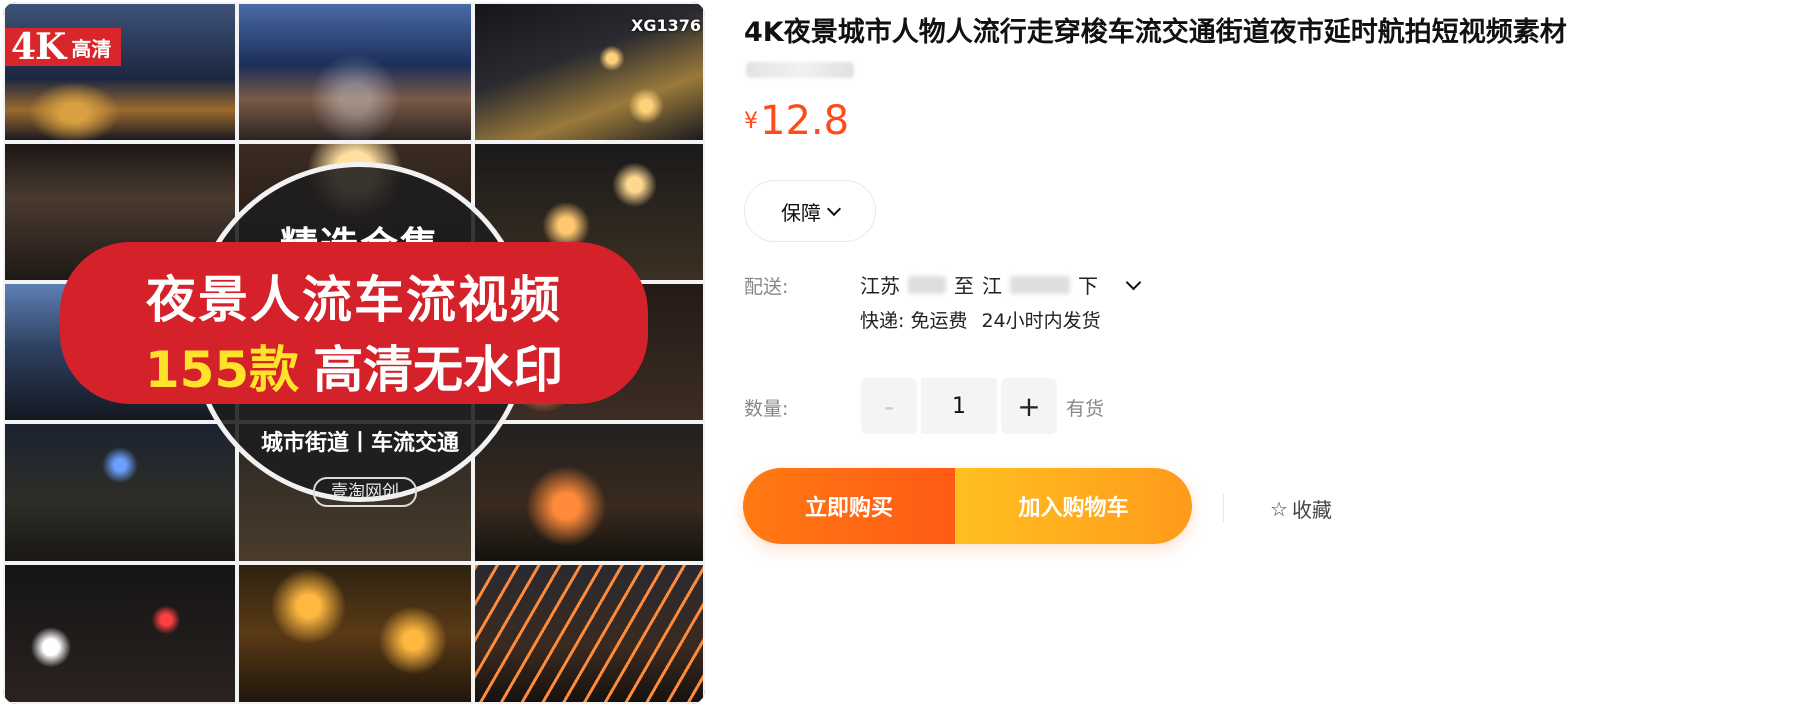 The height and width of the screenshot is (716, 1802). I want to click on ship-from: 江苏, so click(880, 286).